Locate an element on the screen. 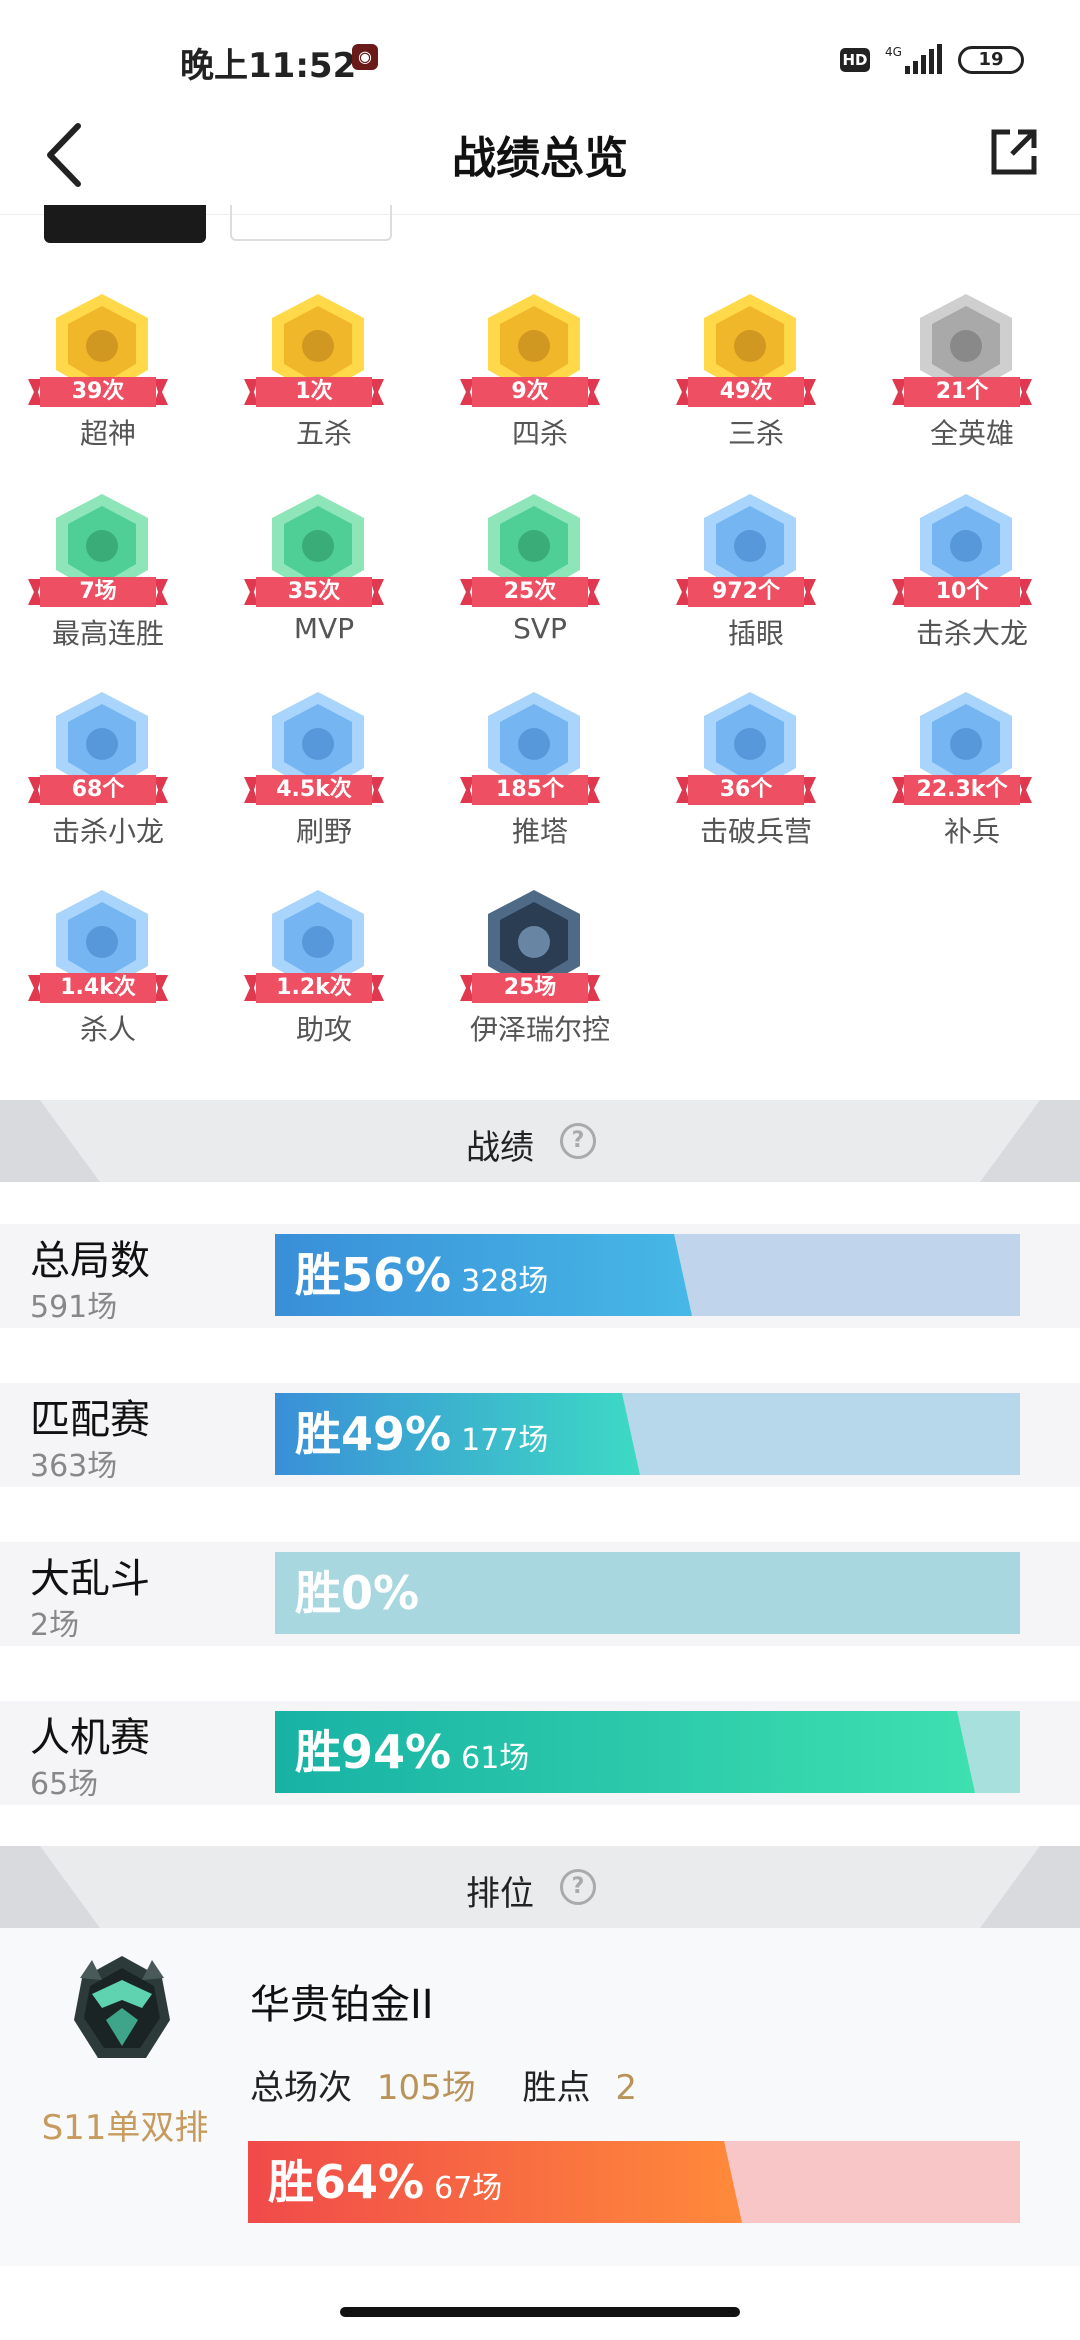 The width and height of the screenshot is (1080, 2340). app-notification-icon: ◉ is located at coordinates (365, 57).